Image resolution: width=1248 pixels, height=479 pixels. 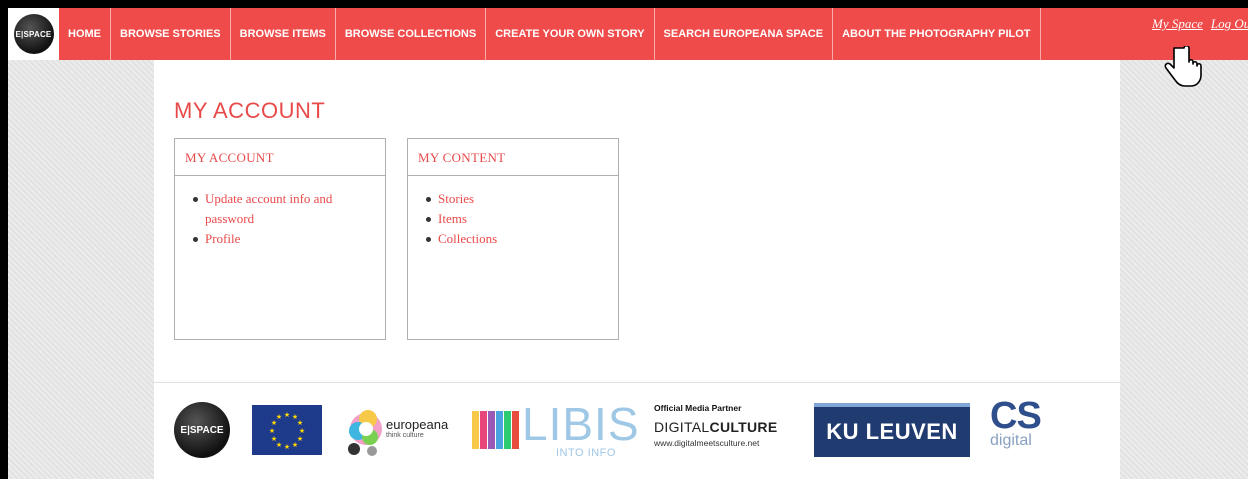 I want to click on libis-bar-red, so click(x=515, y=430).